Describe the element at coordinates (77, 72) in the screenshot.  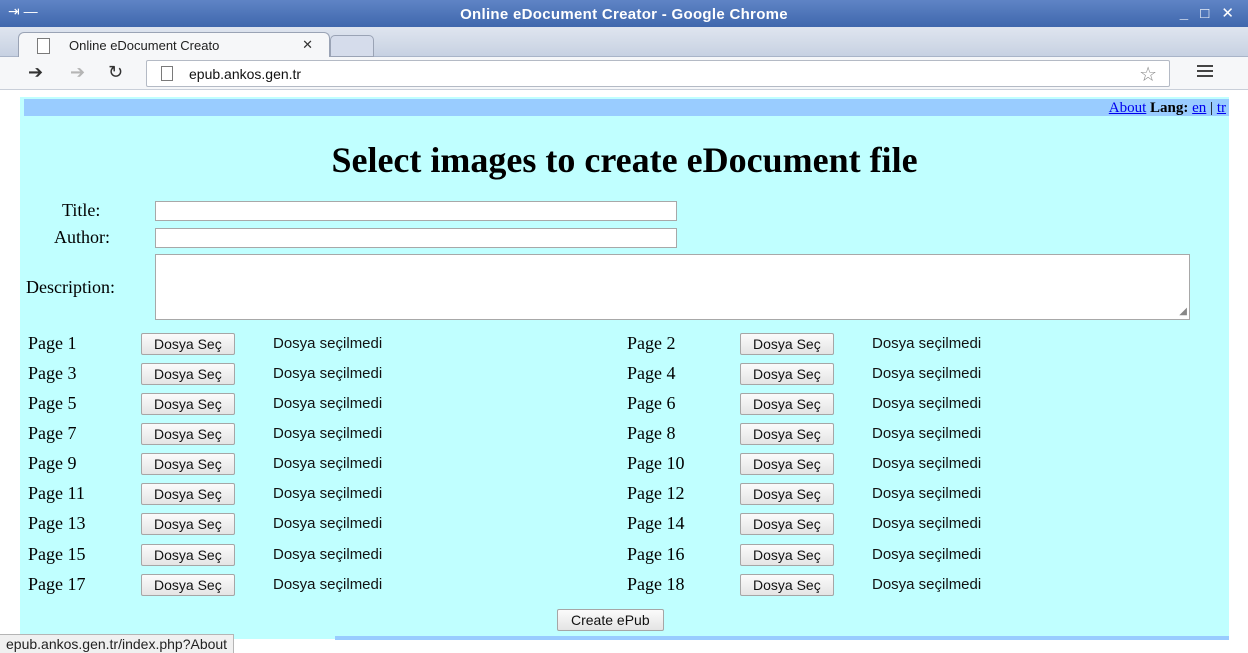
I see `forward-arrow-icon: ➔` at that location.